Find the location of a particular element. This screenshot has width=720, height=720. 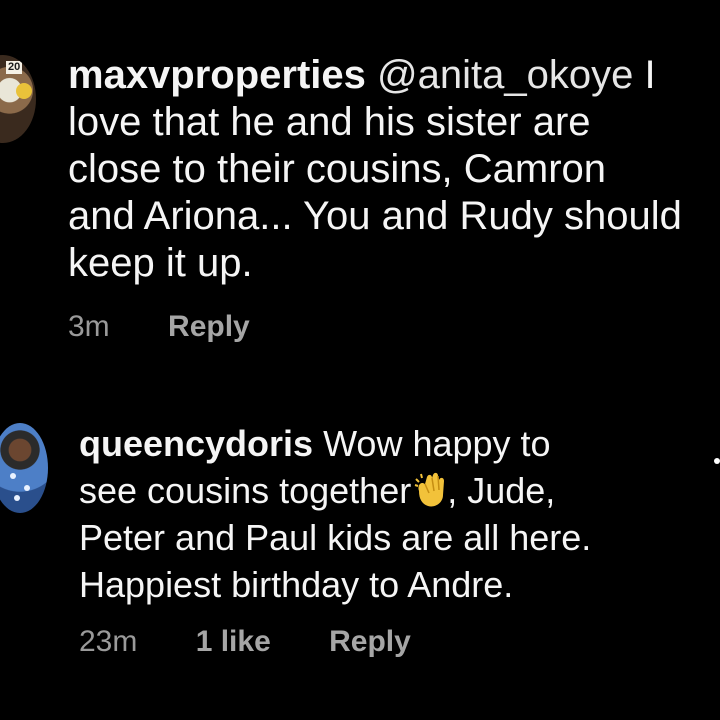

comment-text-line: , Jude, is located at coordinates (501, 490).